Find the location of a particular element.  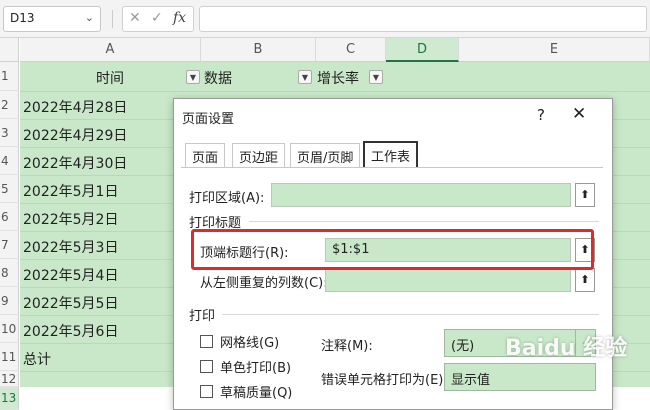

watermark-logo: Baidu 经验 is located at coordinates (566, 348).